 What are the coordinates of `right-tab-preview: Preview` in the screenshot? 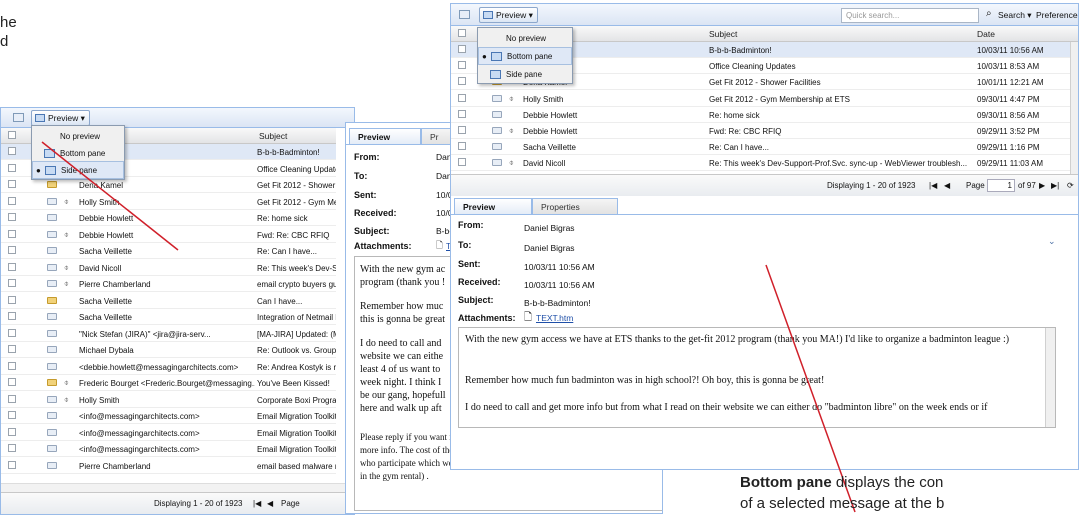 It's located at (493, 206).